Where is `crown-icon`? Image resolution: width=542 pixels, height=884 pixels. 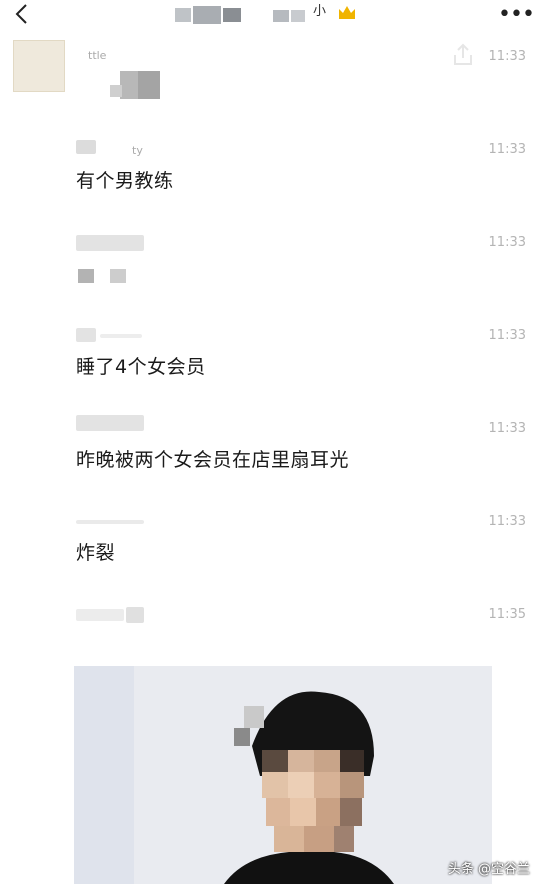
crown-icon is located at coordinates (347, 12).